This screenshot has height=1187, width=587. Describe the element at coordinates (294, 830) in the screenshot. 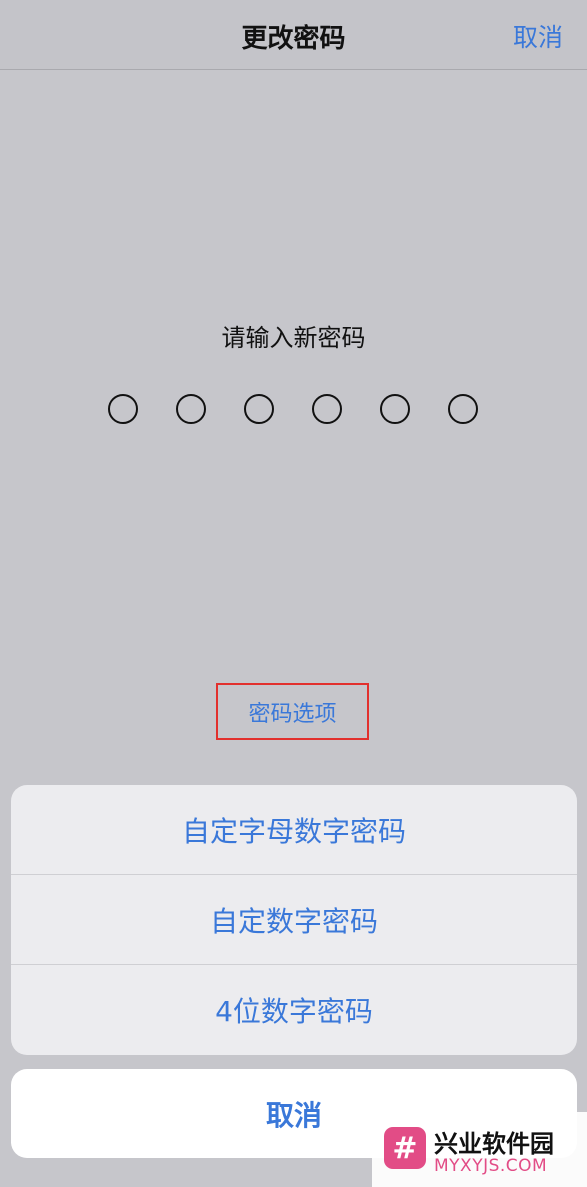

I see `option-custom-alphanumeric: 自定字母数字密码` at that location.